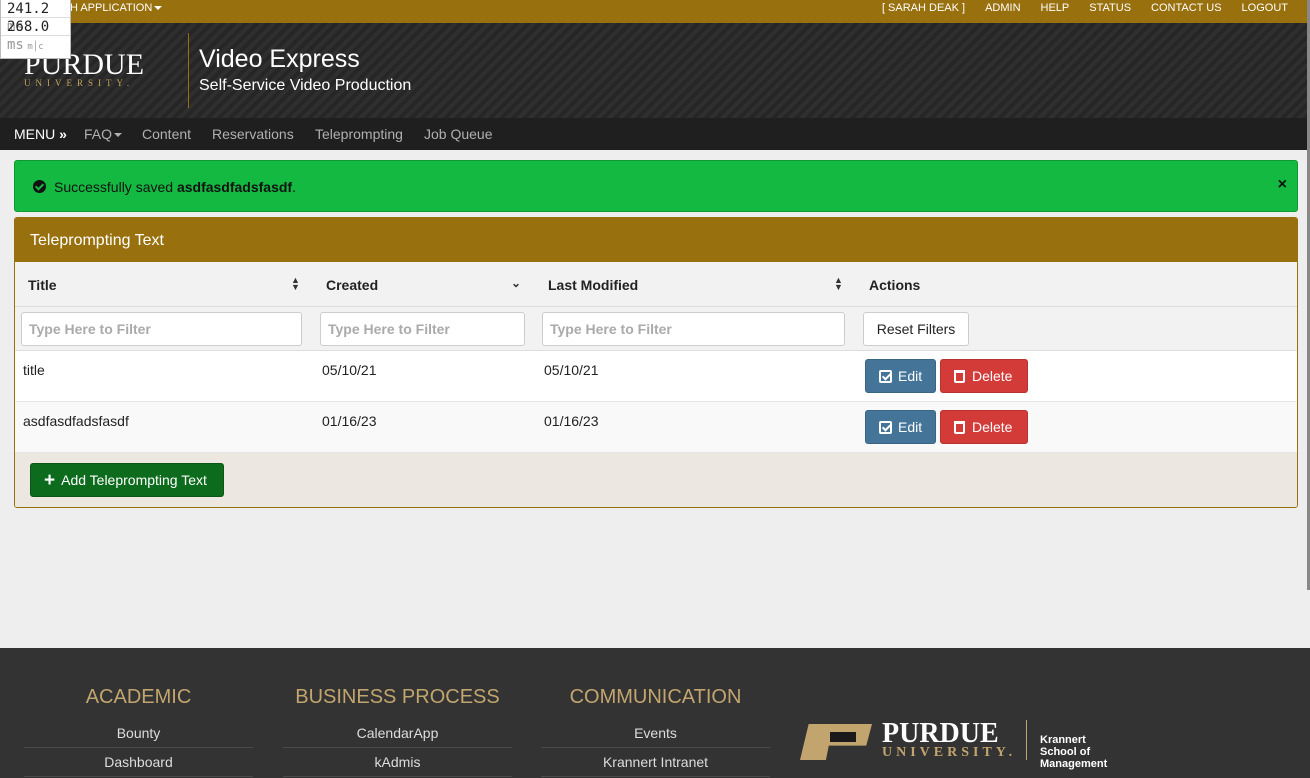 The height and width of the screenshot is (778, 1310). Describe the element at coordinates (655, 697) in the screenshot. I see `footer-heading: COMMUNICATION` at that location.